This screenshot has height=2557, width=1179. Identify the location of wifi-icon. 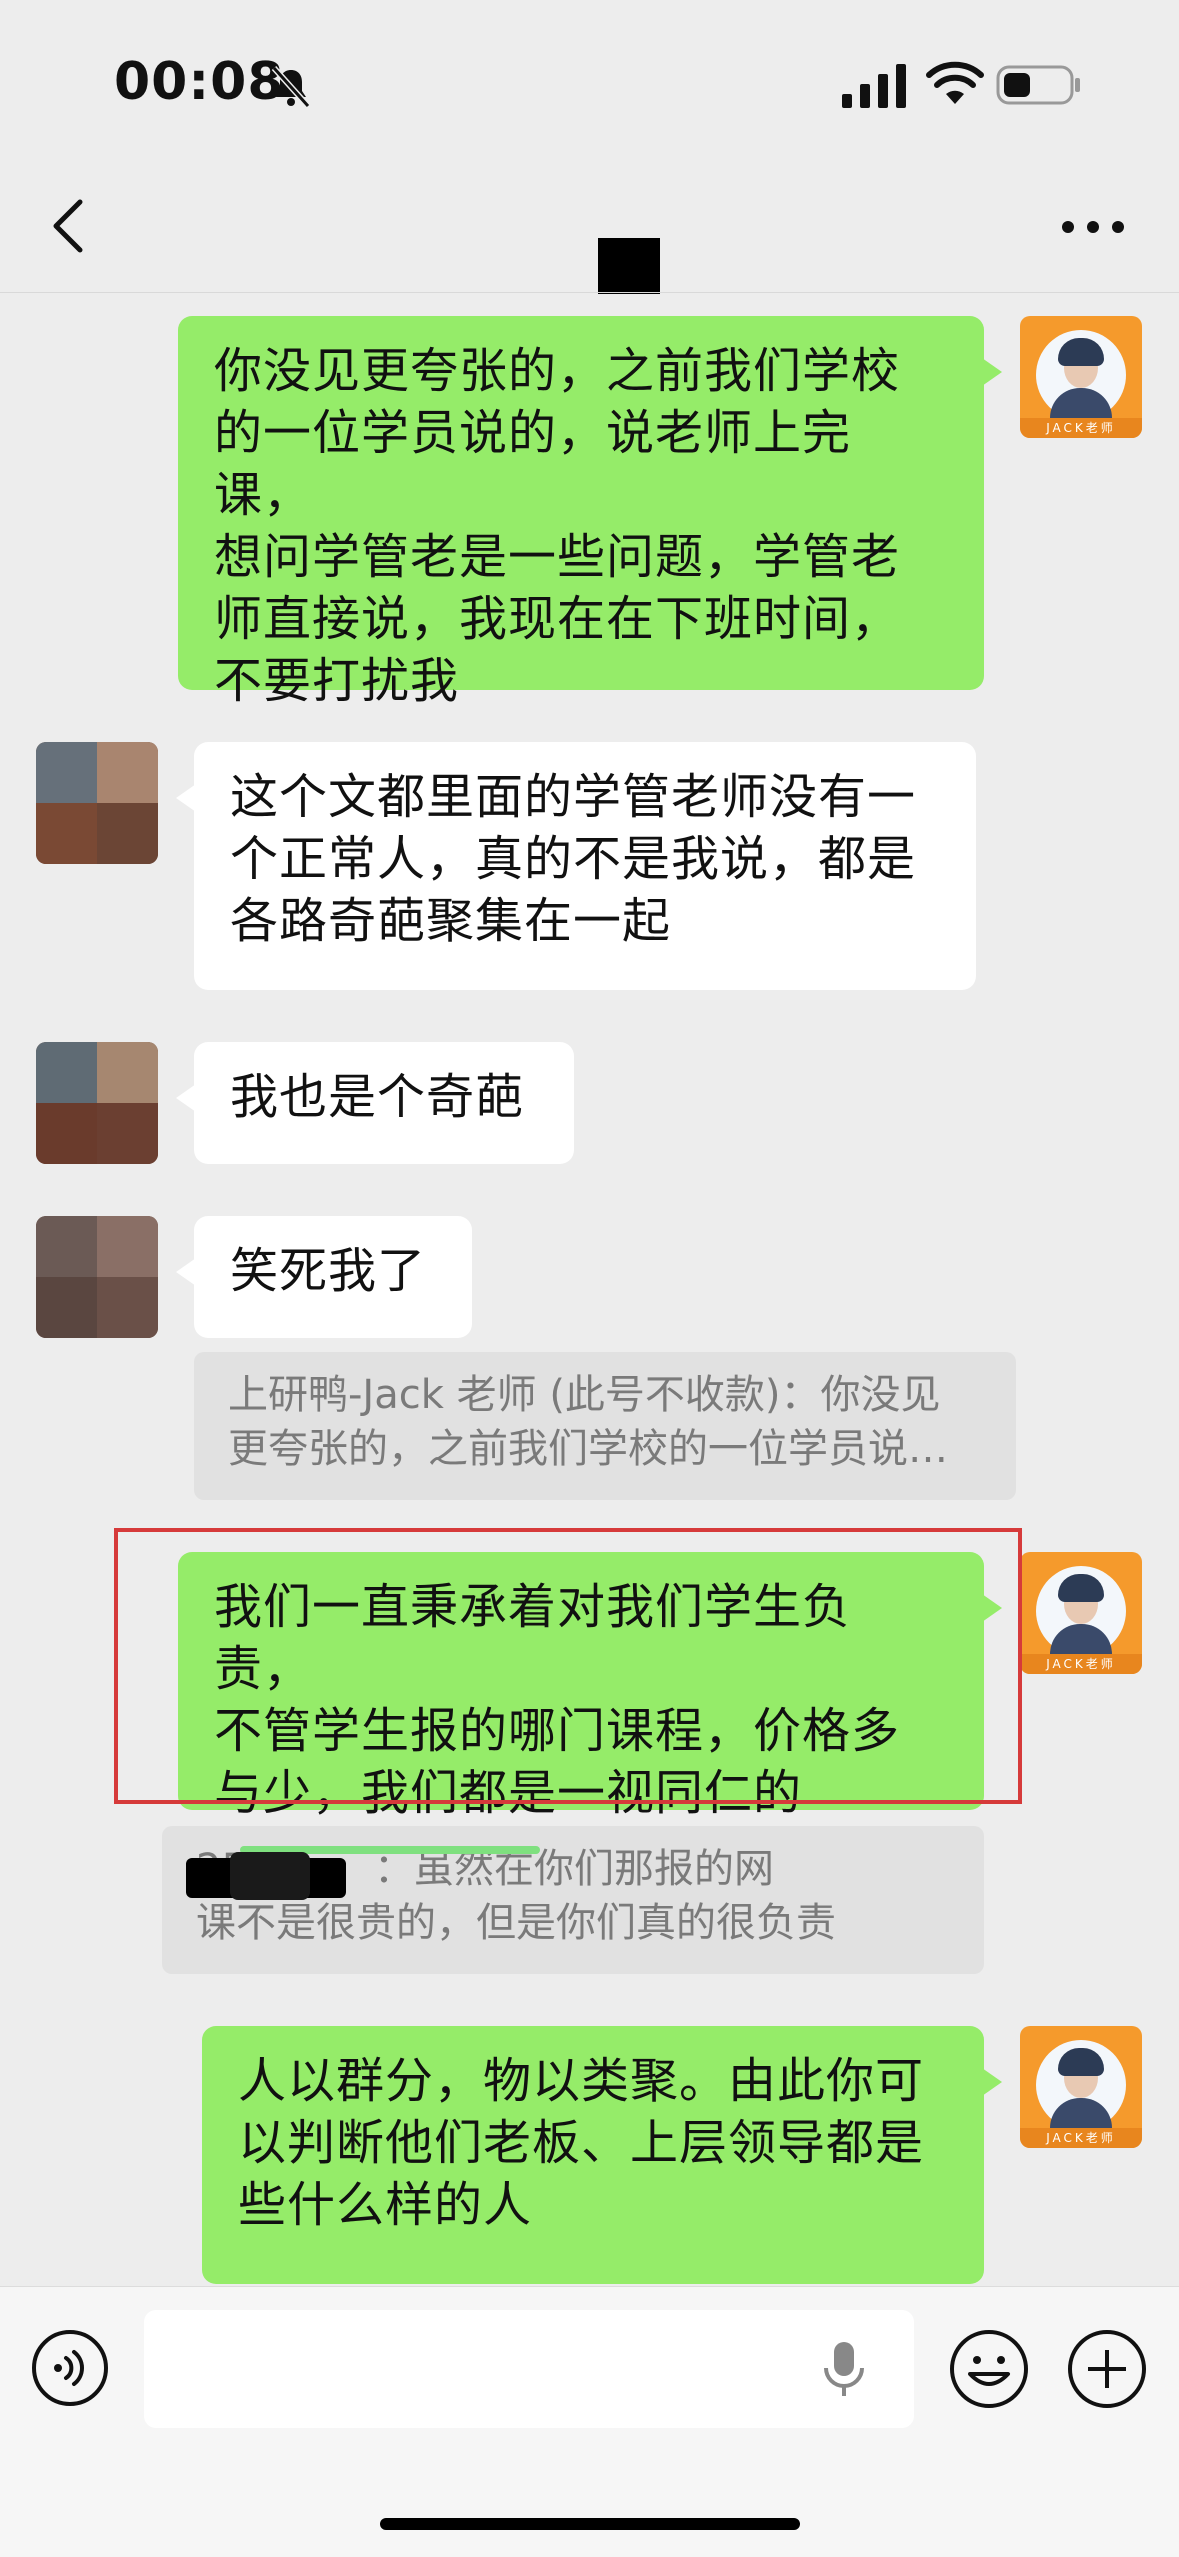
(955, 82).